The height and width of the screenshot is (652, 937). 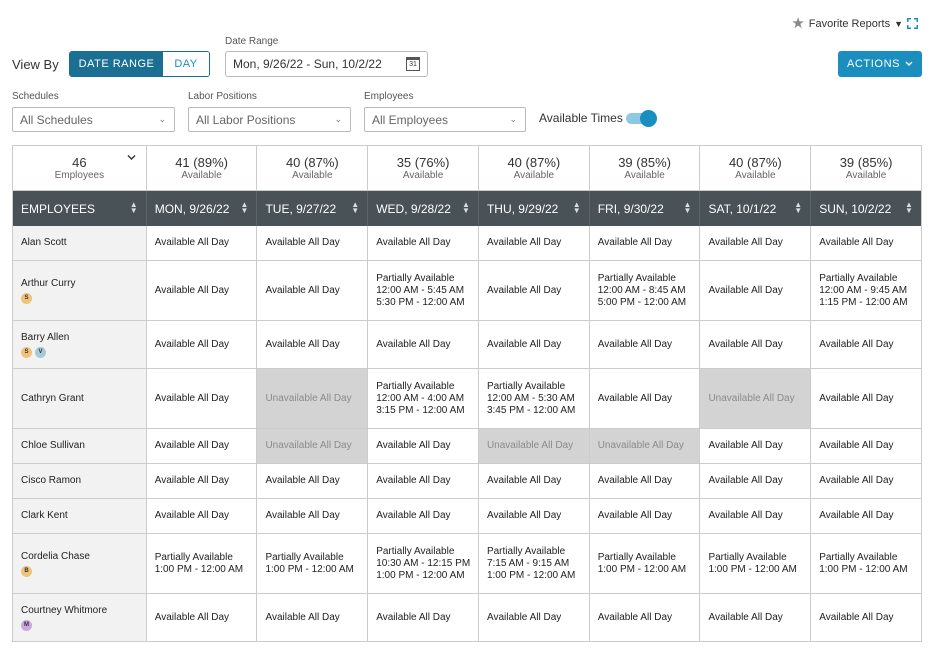 I want to click on employee-cell: Chloe Sullivan, so click(x=79, y=446).